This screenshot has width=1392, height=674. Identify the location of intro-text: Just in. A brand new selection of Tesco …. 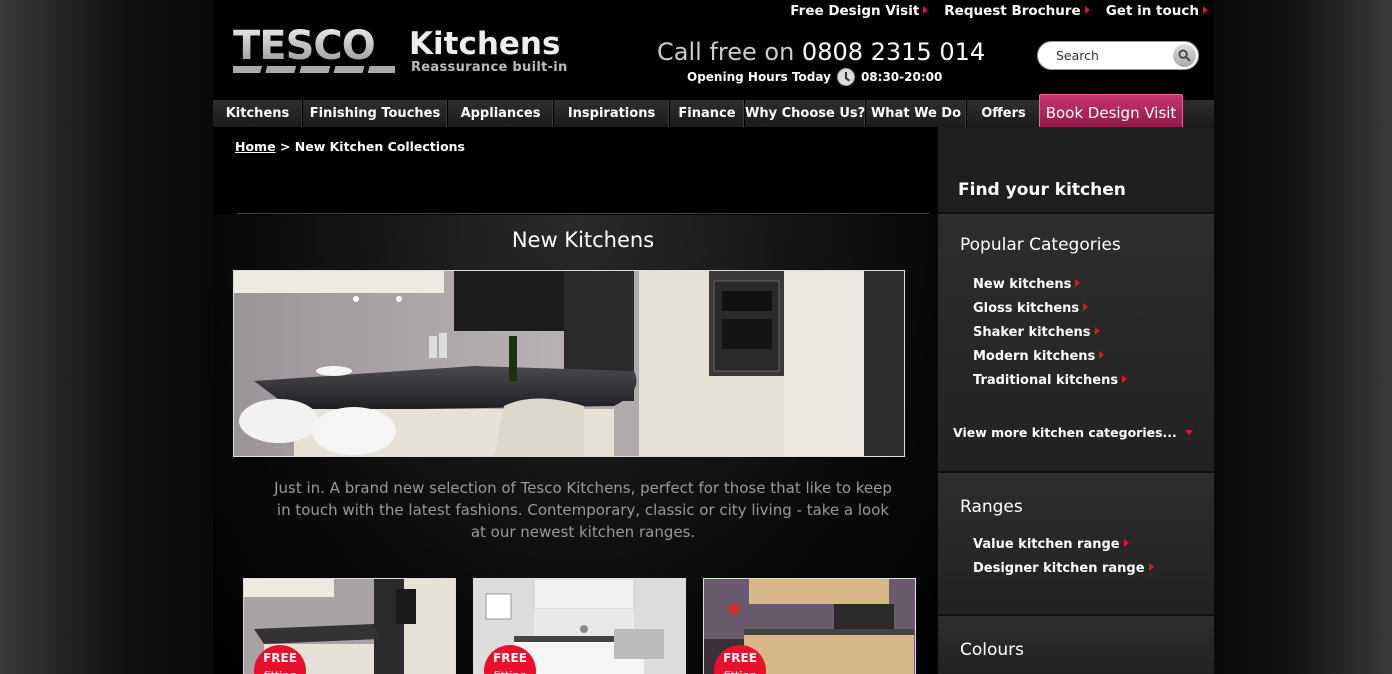
(583, 510).